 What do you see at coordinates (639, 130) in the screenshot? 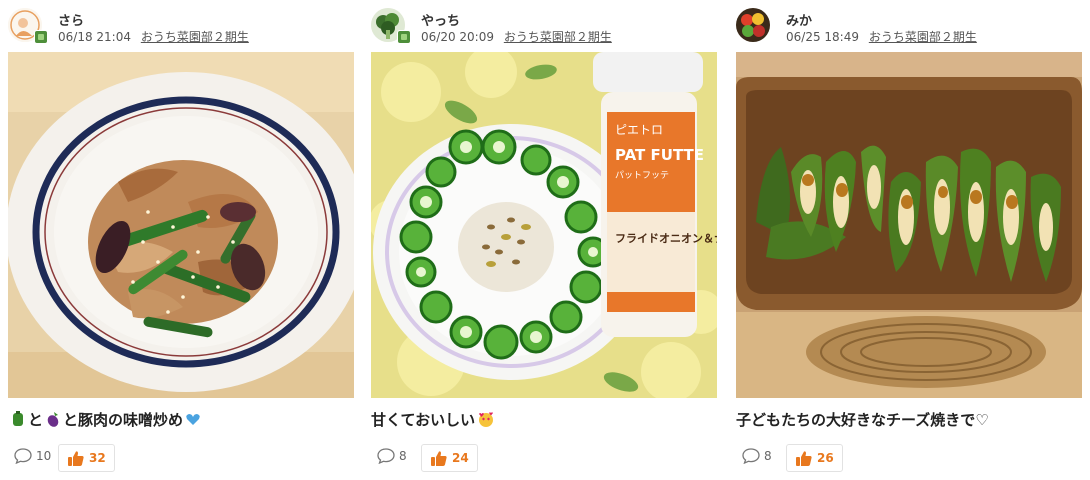
I see `bottle-brand: ピエトロ` at bounding box center [639, 130].